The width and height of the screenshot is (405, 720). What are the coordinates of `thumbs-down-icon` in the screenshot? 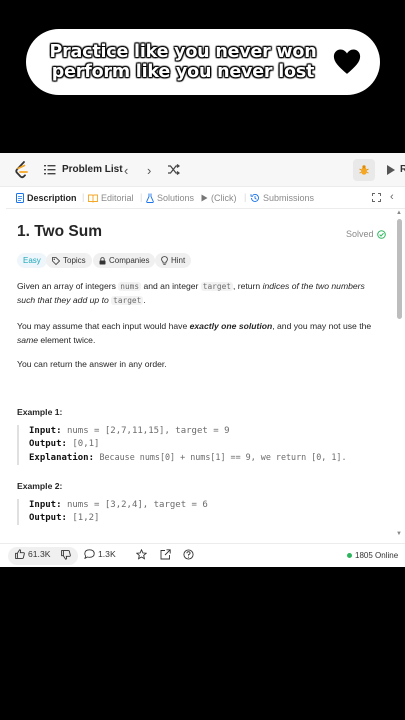 It's located at (66, 555).